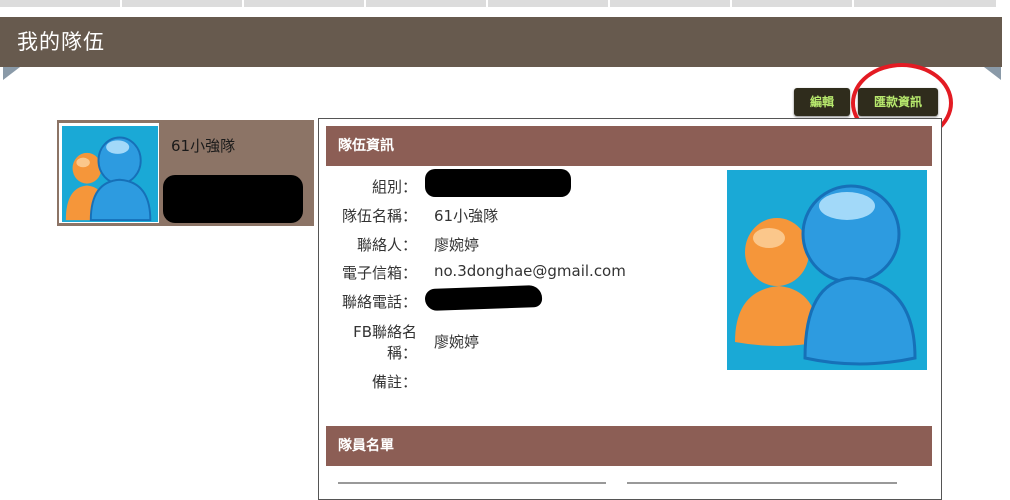 The height and width of the screenshot is (500, 1010). What do you see at coordinates (457, 342) in the screenshot?
I see `fb-name-value: 廖婉婷` at bounding box center [457, 342].